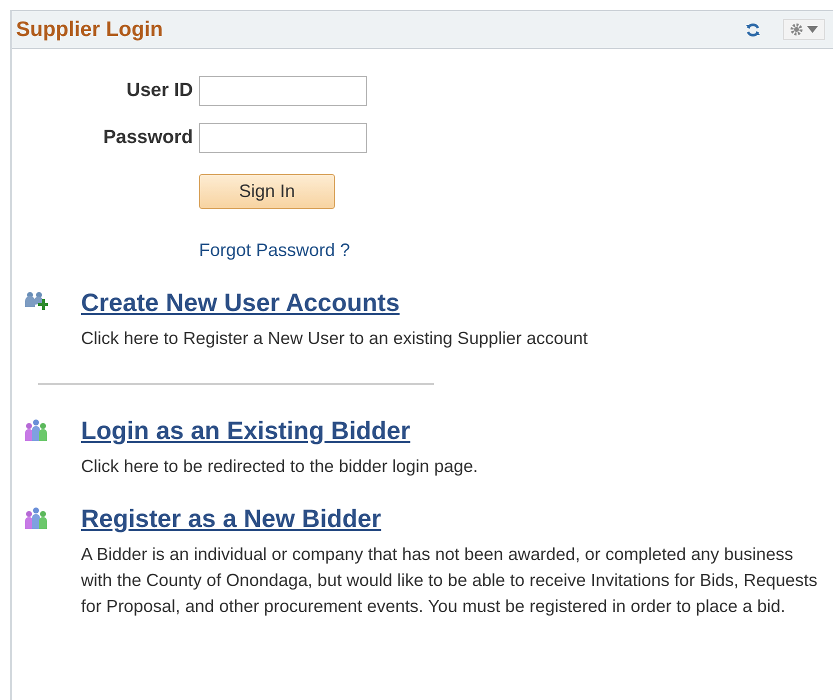 Image resolution: width=833 pixels, height=700 pixels. What do you see at coordinates (245, 431) in the screenshot?
I see `section-link: Login as an Existing Bidder` at bounding box center [245, 431].